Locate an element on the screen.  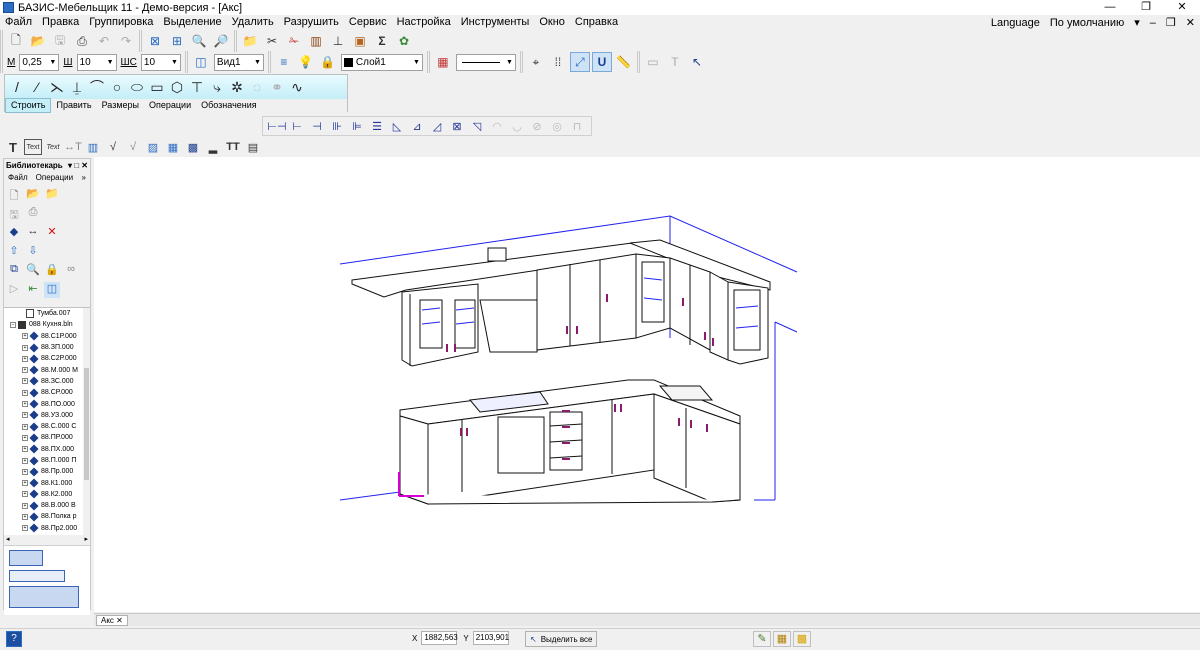
mdi-minimize-button: – is located at coordinates (1153, 23).